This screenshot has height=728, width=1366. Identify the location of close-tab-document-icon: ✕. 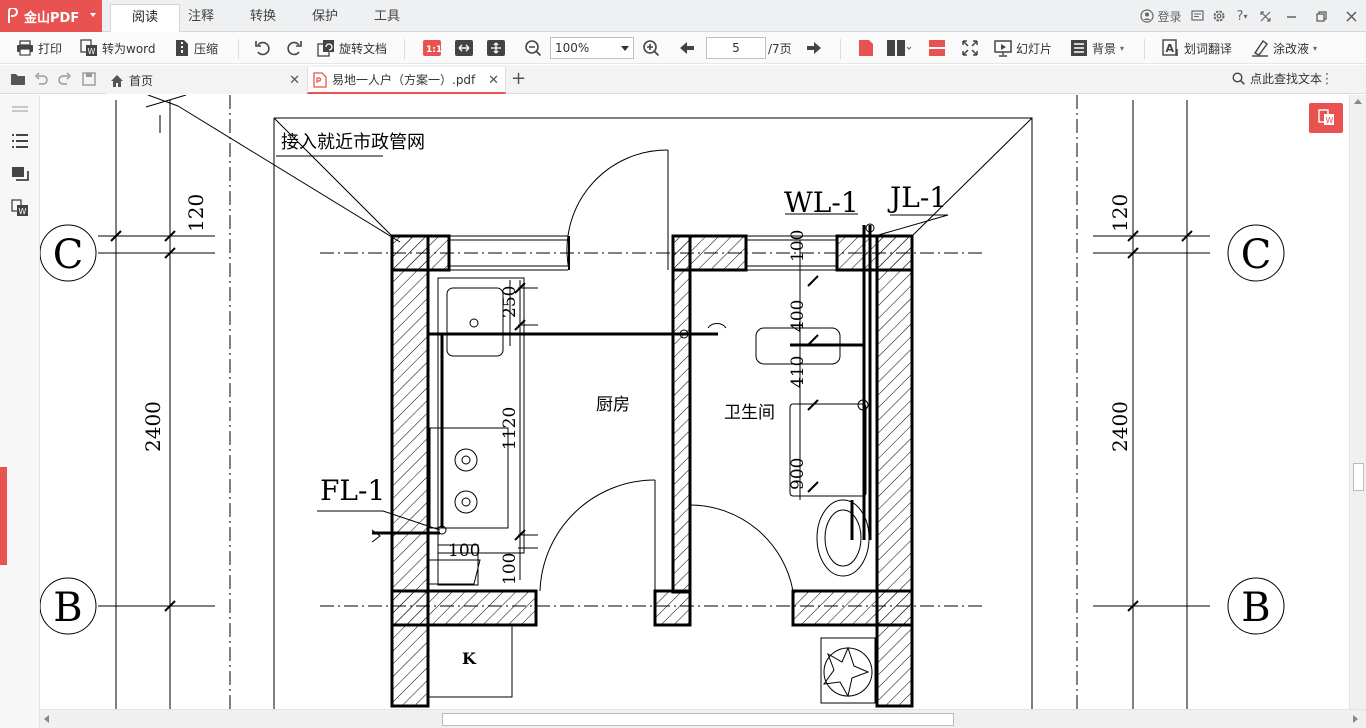
(493, 80).